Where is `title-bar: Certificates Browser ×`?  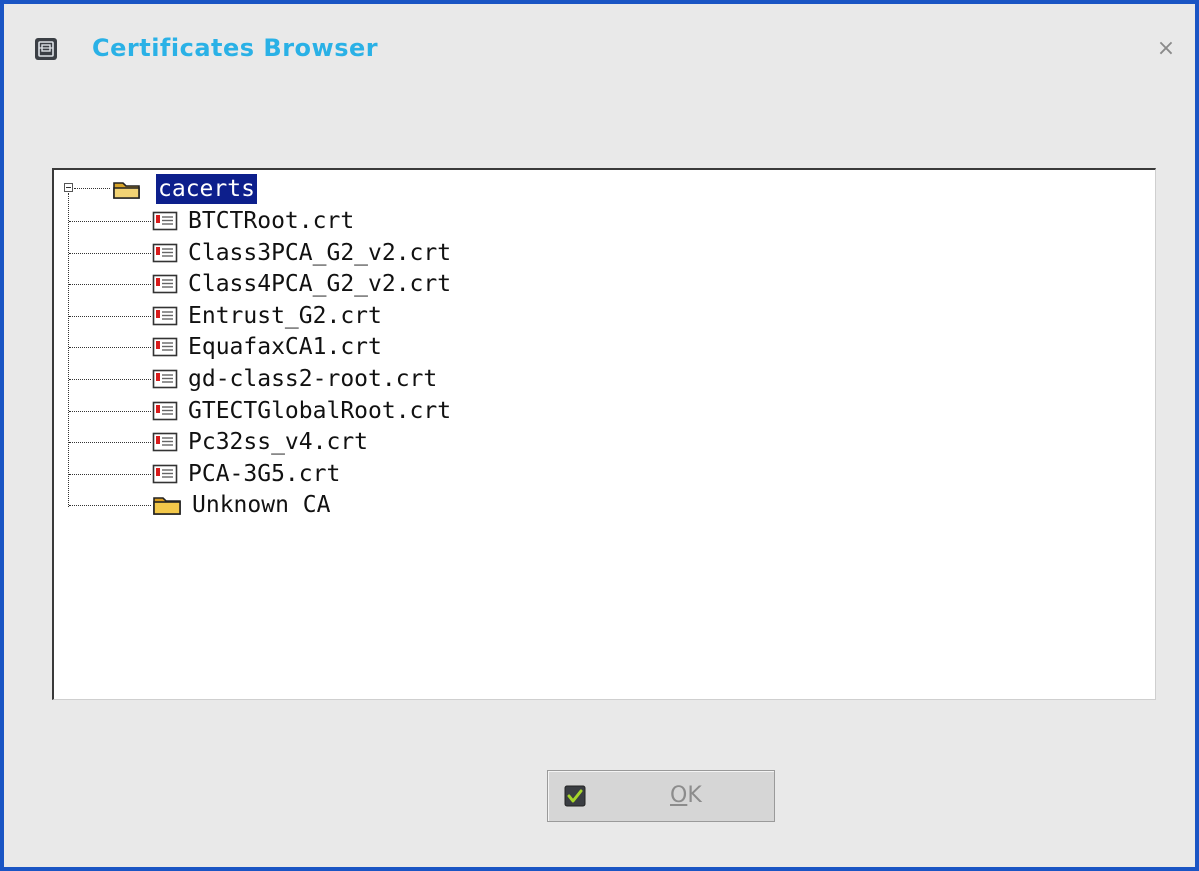
title-bar: Certificates Browser × is located at coordinates (599, 48).